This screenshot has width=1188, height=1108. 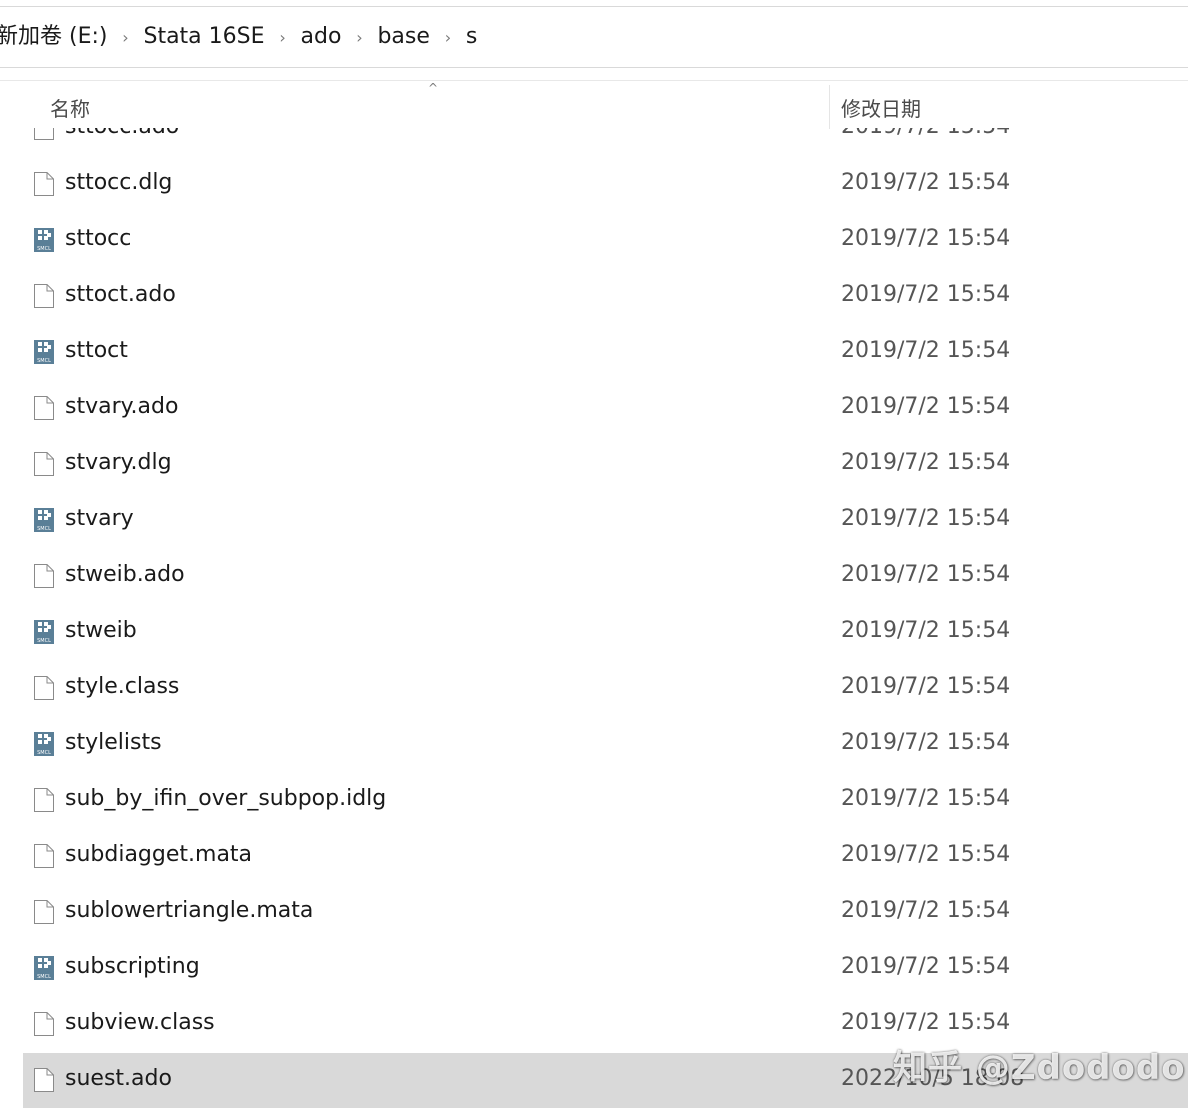 I want to click on column-header-name: 名称, so click(x=70, y=107).